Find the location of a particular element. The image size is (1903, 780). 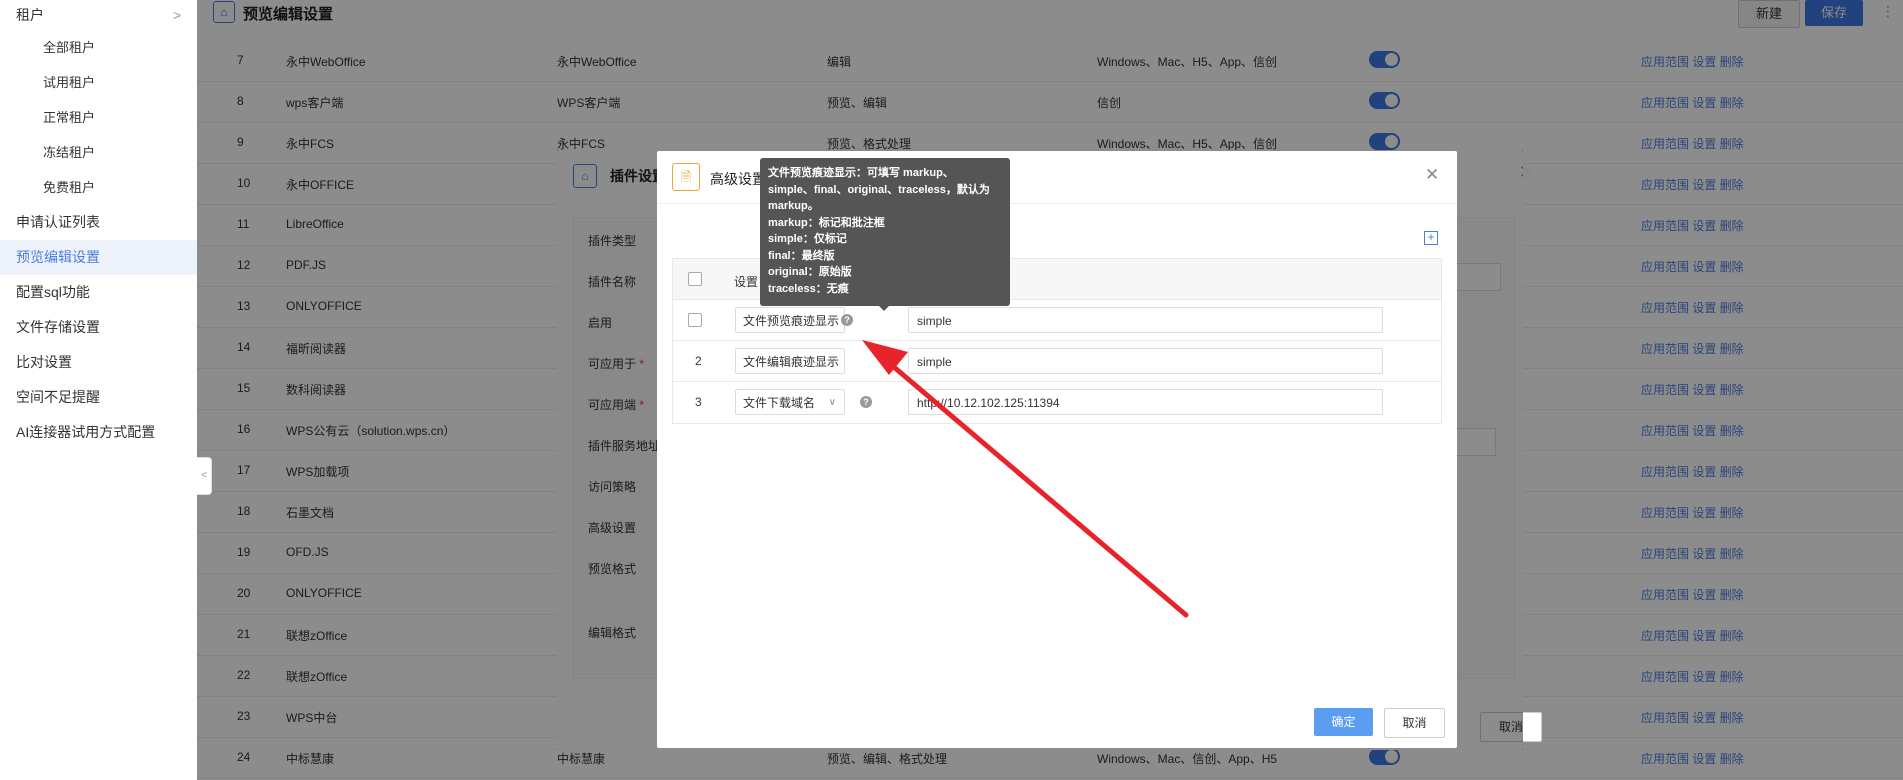

annotation-arrow-shaft is located at coordinates (1037, 488).